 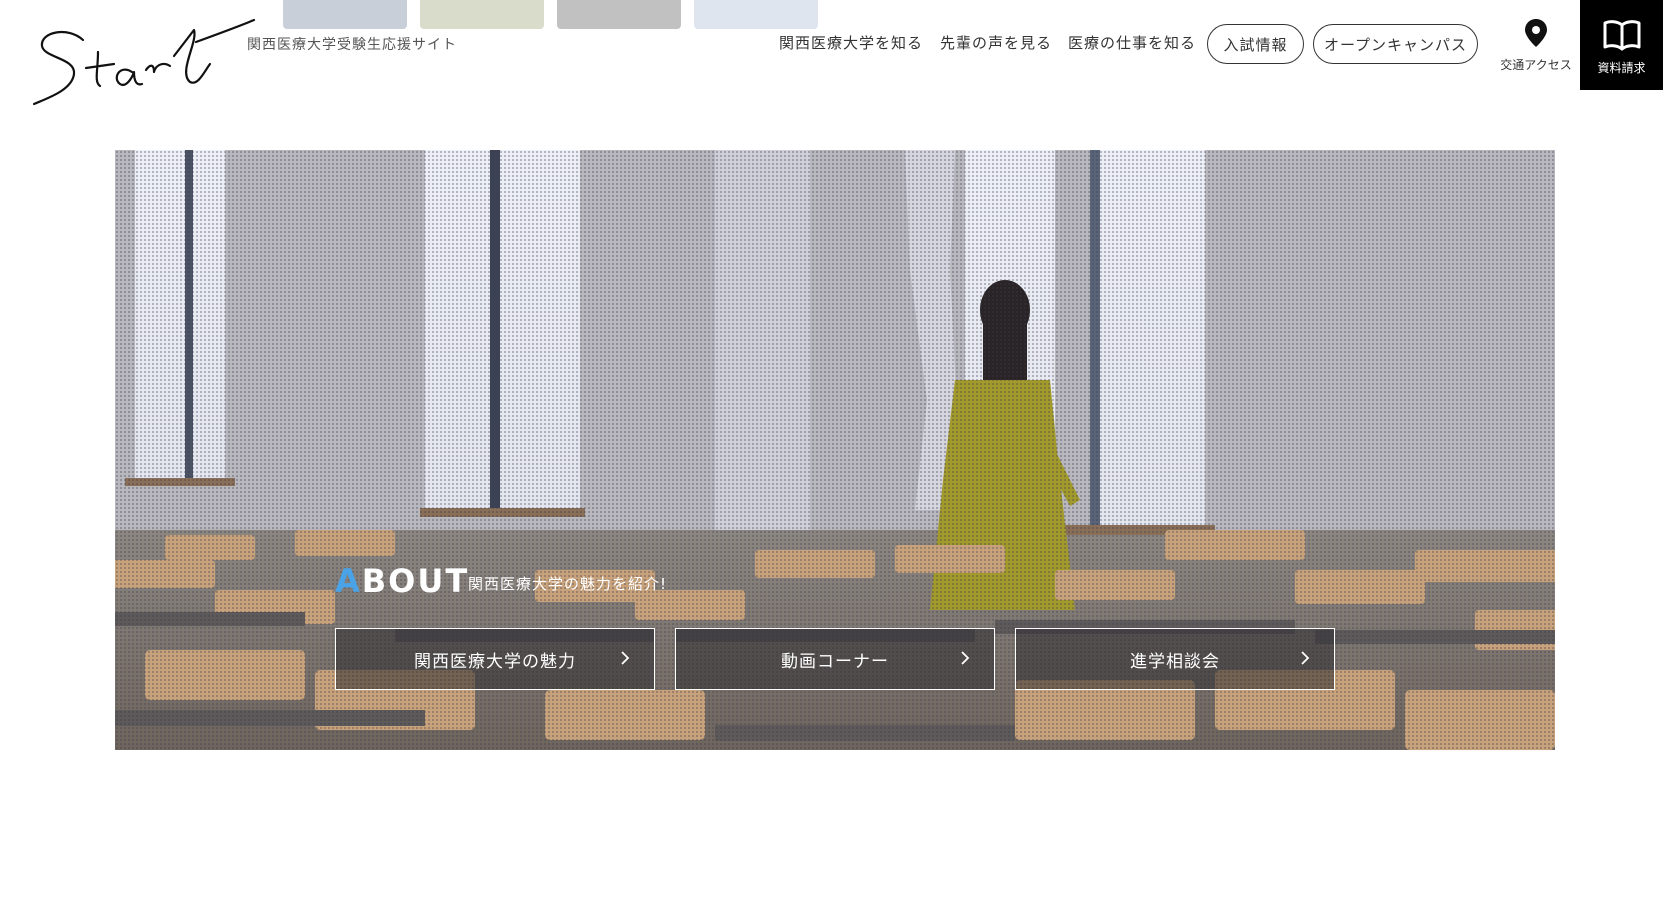 What do you see at coordinates (352, 45) in the screenshot?
I see `site-tagline: 関西医療大学受験生応援サイト` at bounding box center [352, 45].